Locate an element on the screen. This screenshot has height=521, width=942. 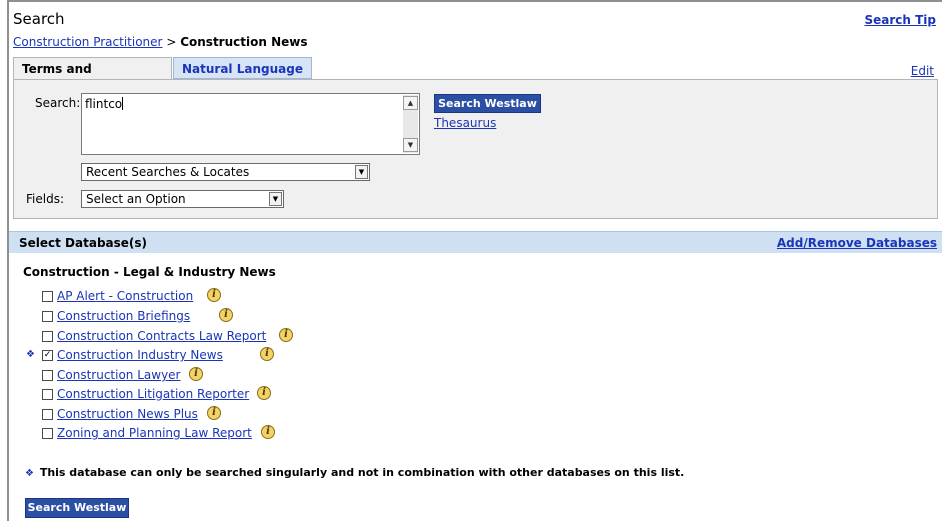
edit-link: Edit is located at coordinates (922, 71).